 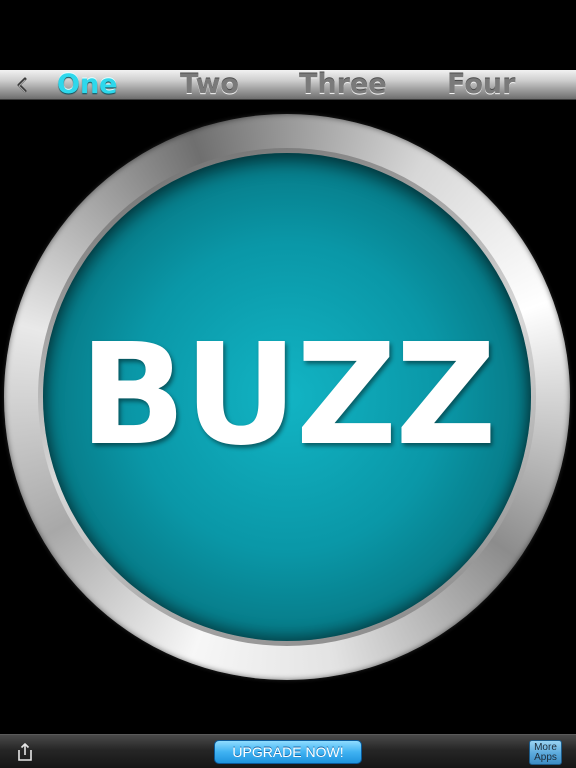 I want to click on share-button, so click(x=25, y=752).